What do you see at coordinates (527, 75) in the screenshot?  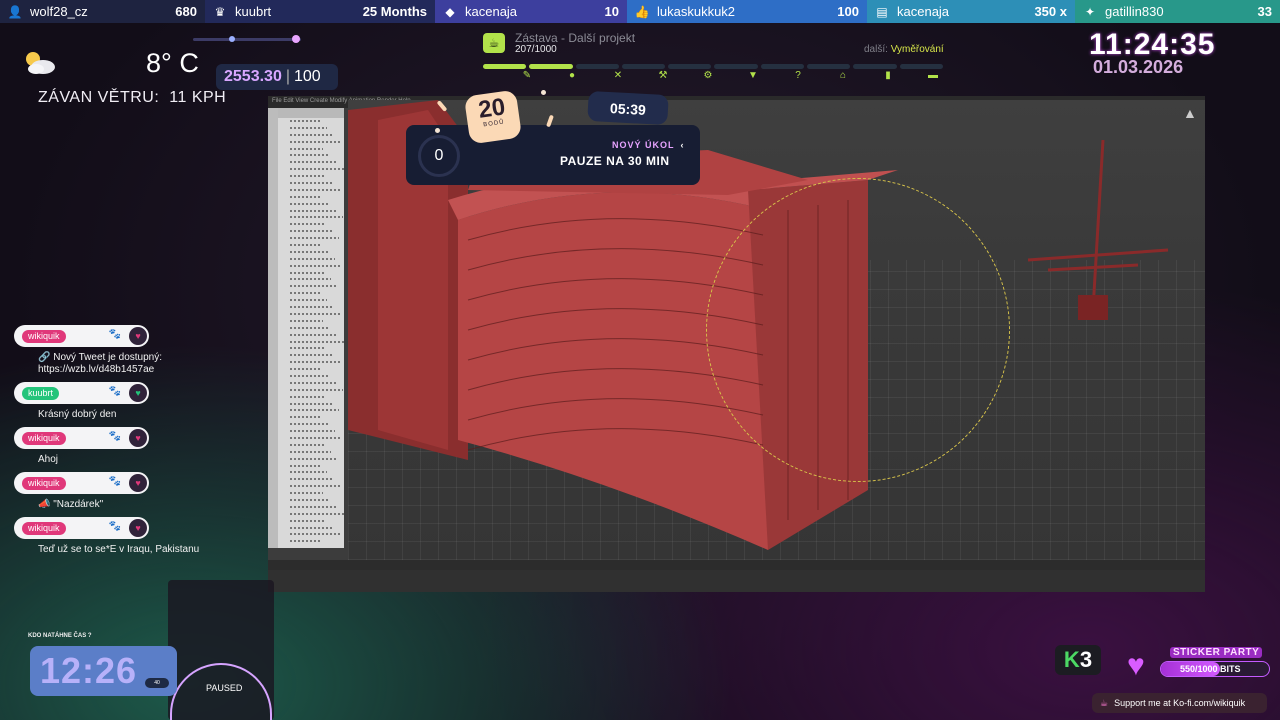 I see `pencil-icon: ✎` at bounding box center [527, 75].